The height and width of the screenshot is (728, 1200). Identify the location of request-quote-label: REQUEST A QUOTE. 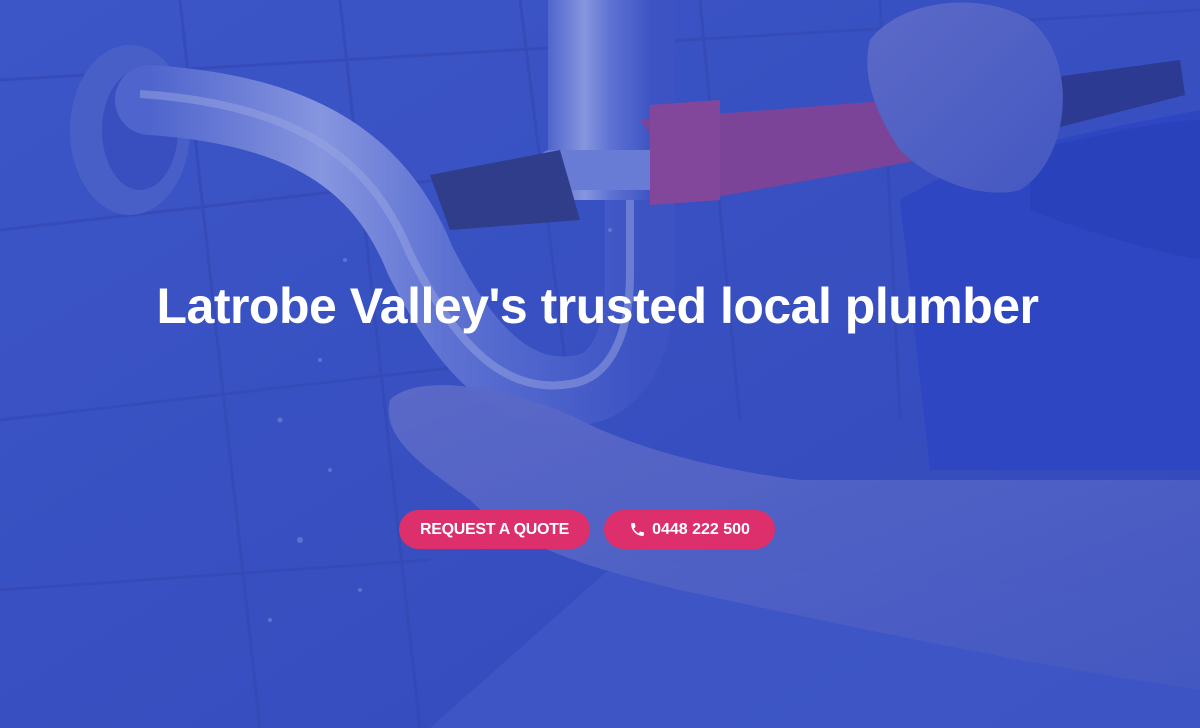
(494, 529).